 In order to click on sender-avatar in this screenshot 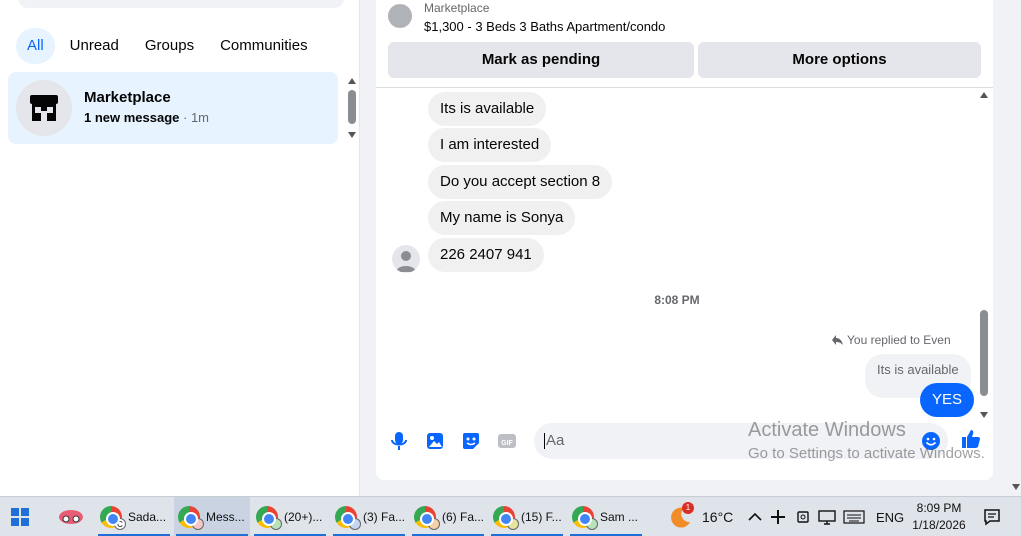, I will do `click(406, 259)`.